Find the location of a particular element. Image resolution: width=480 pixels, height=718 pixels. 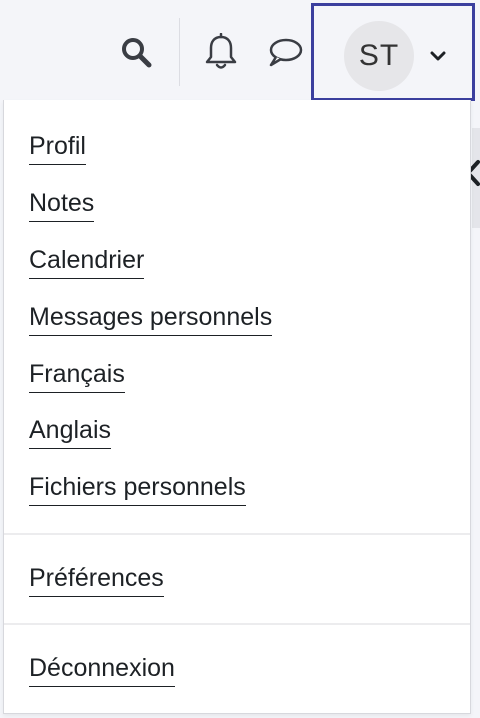

messages-button is located at coordinates (285, 52).